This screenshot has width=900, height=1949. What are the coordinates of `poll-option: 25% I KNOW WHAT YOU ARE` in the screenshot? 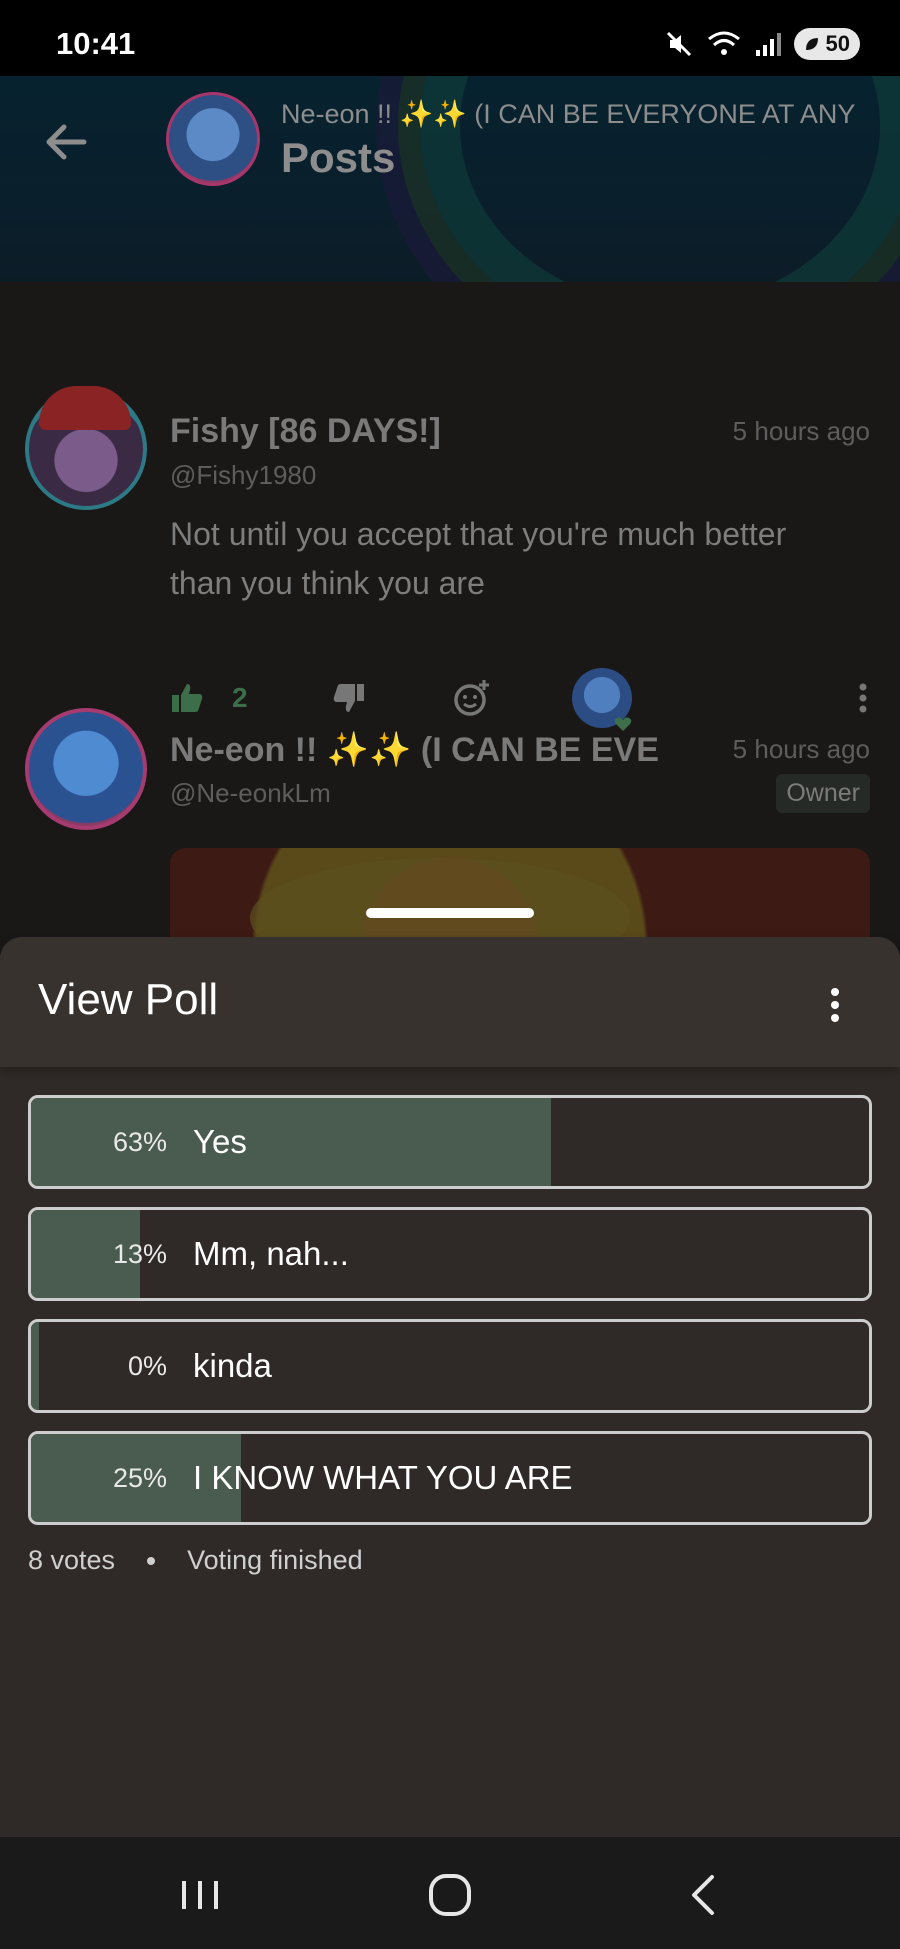 It's located at (450, 1478).